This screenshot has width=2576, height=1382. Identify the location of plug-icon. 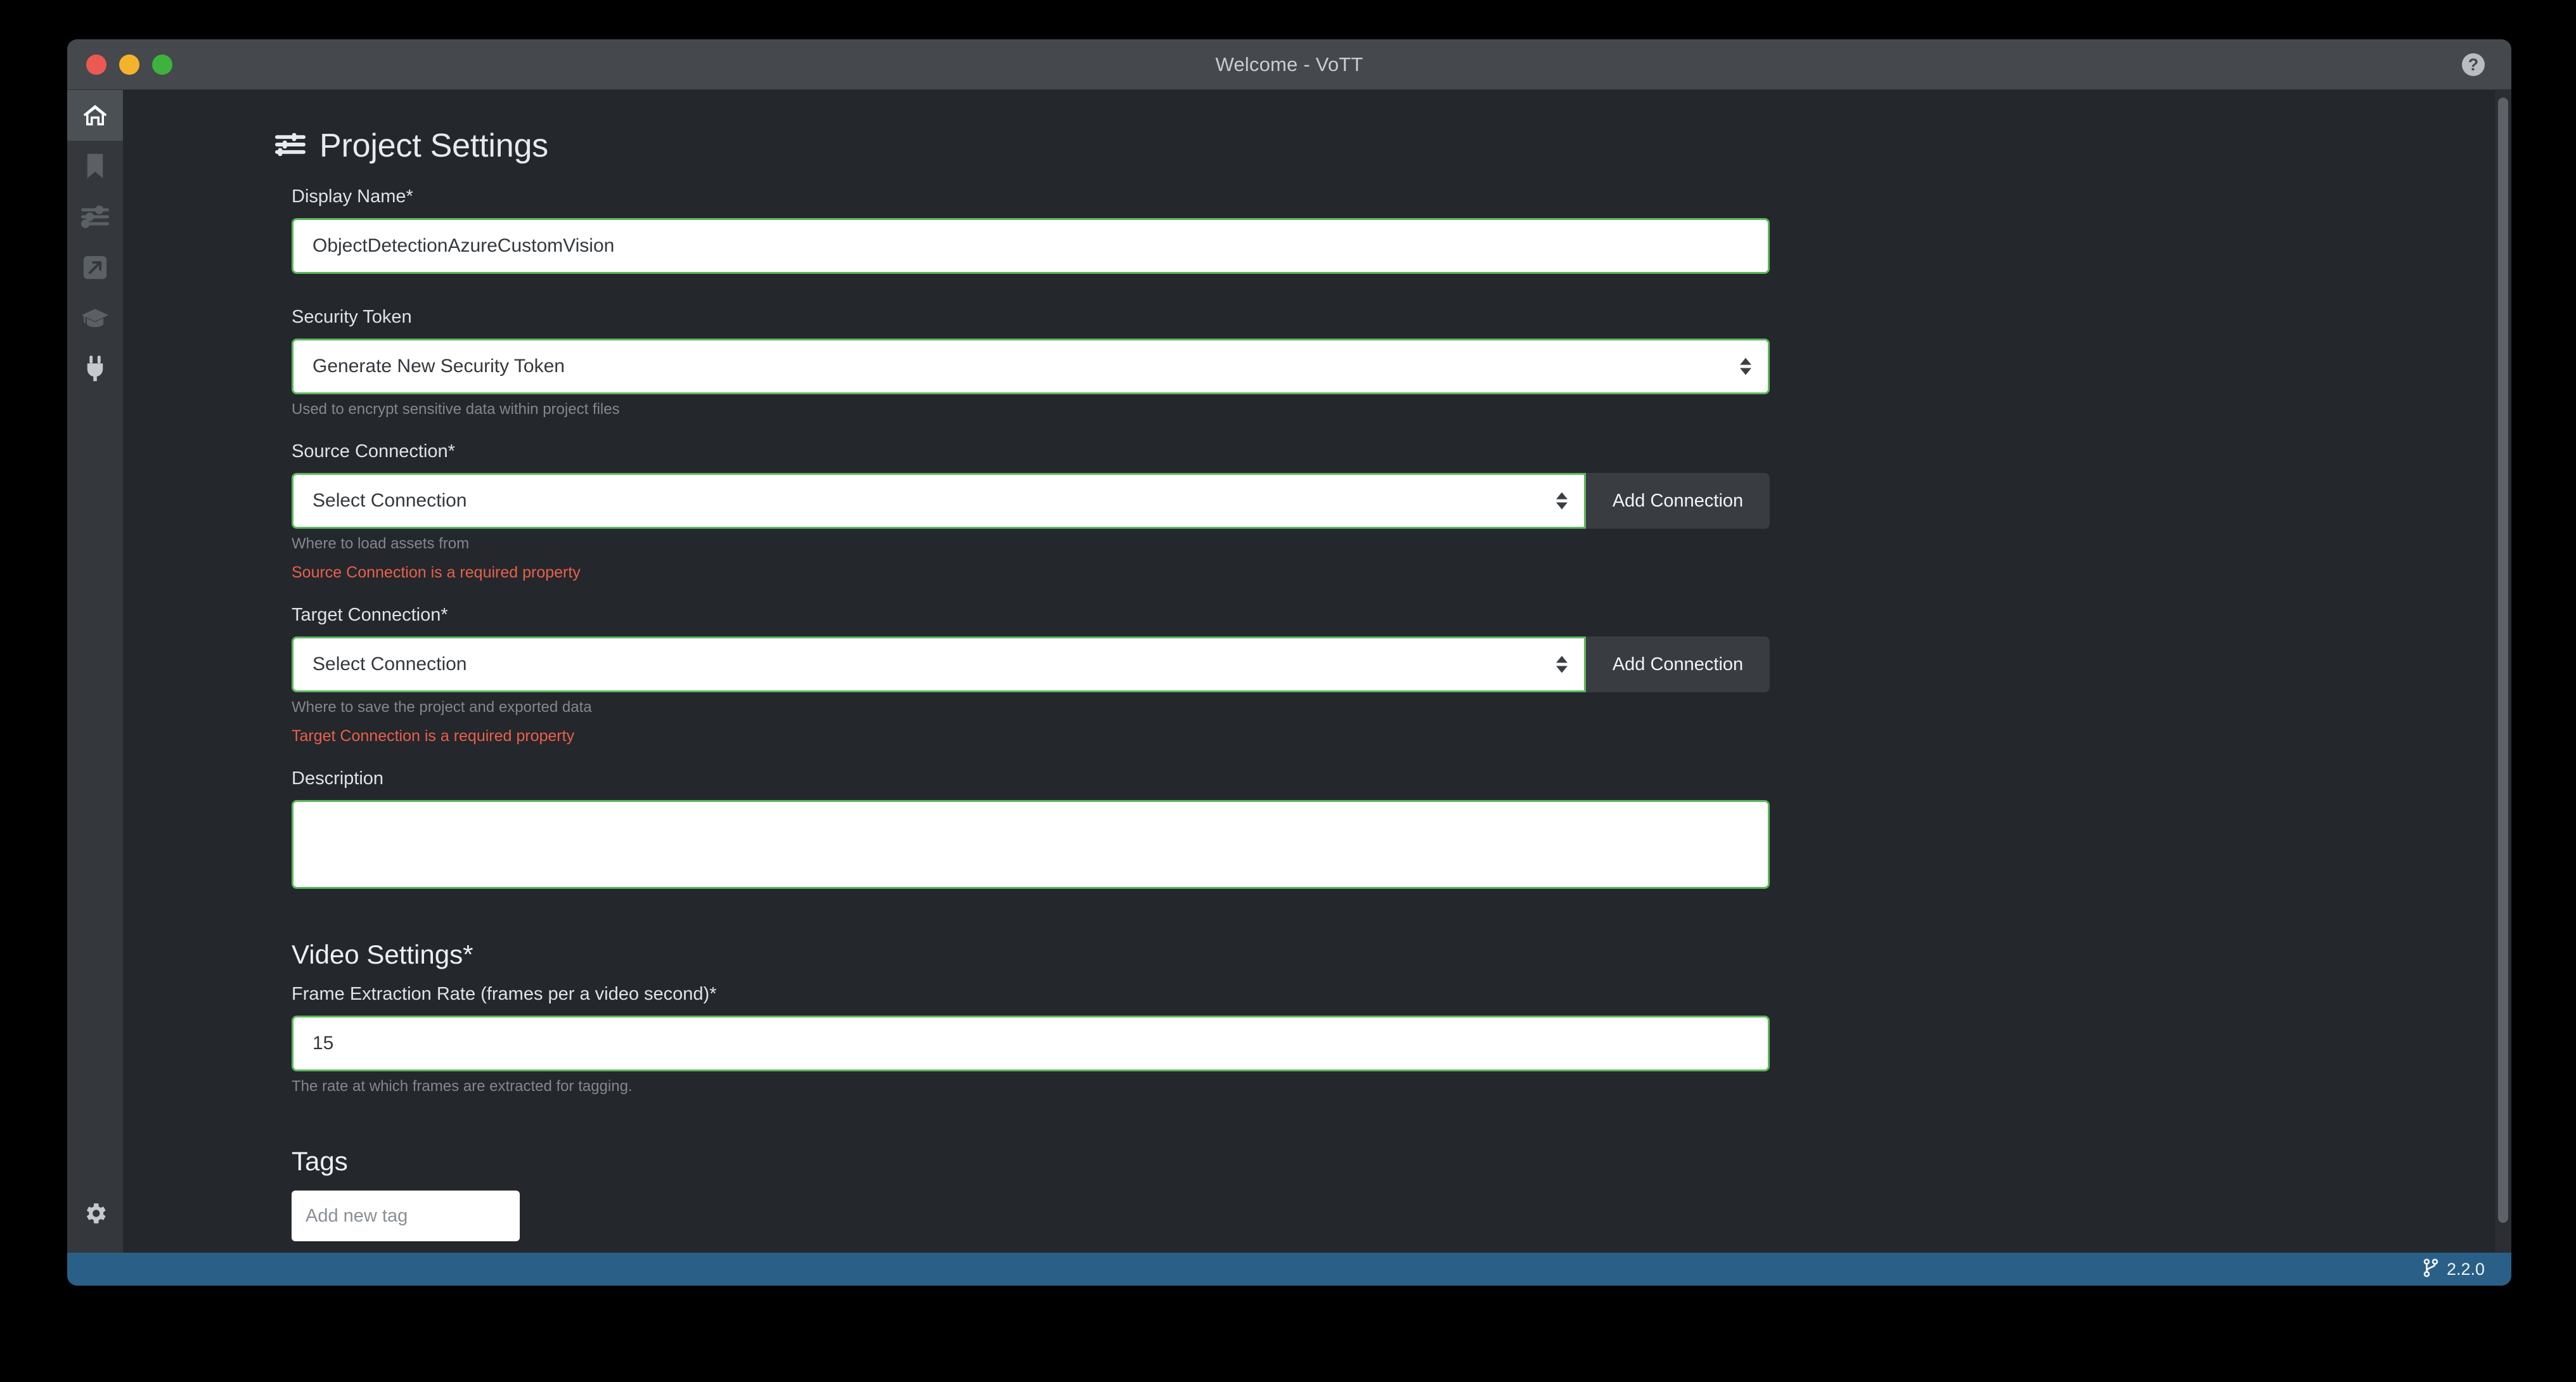
(95, 369).